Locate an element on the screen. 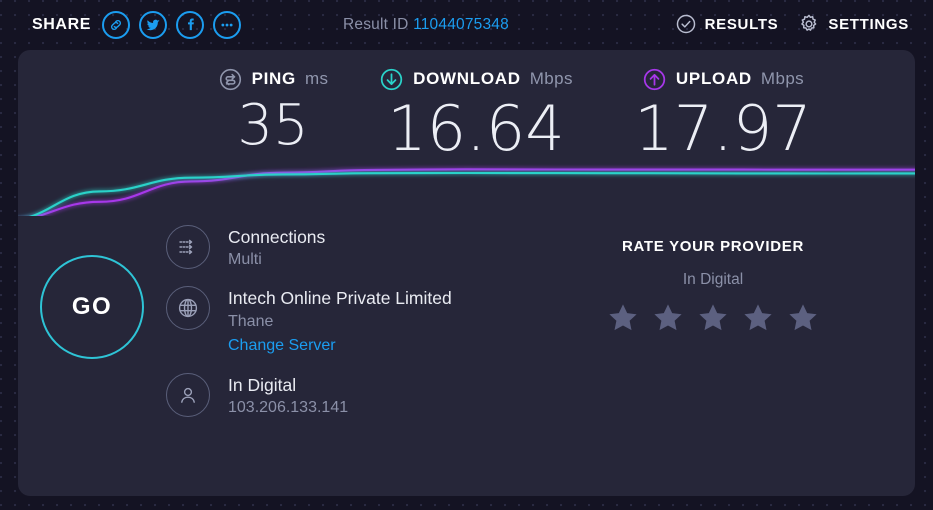 This screenshot has height=510, width=933. result-id: Result ID 11044075348 is located at coordinates (426, 25).